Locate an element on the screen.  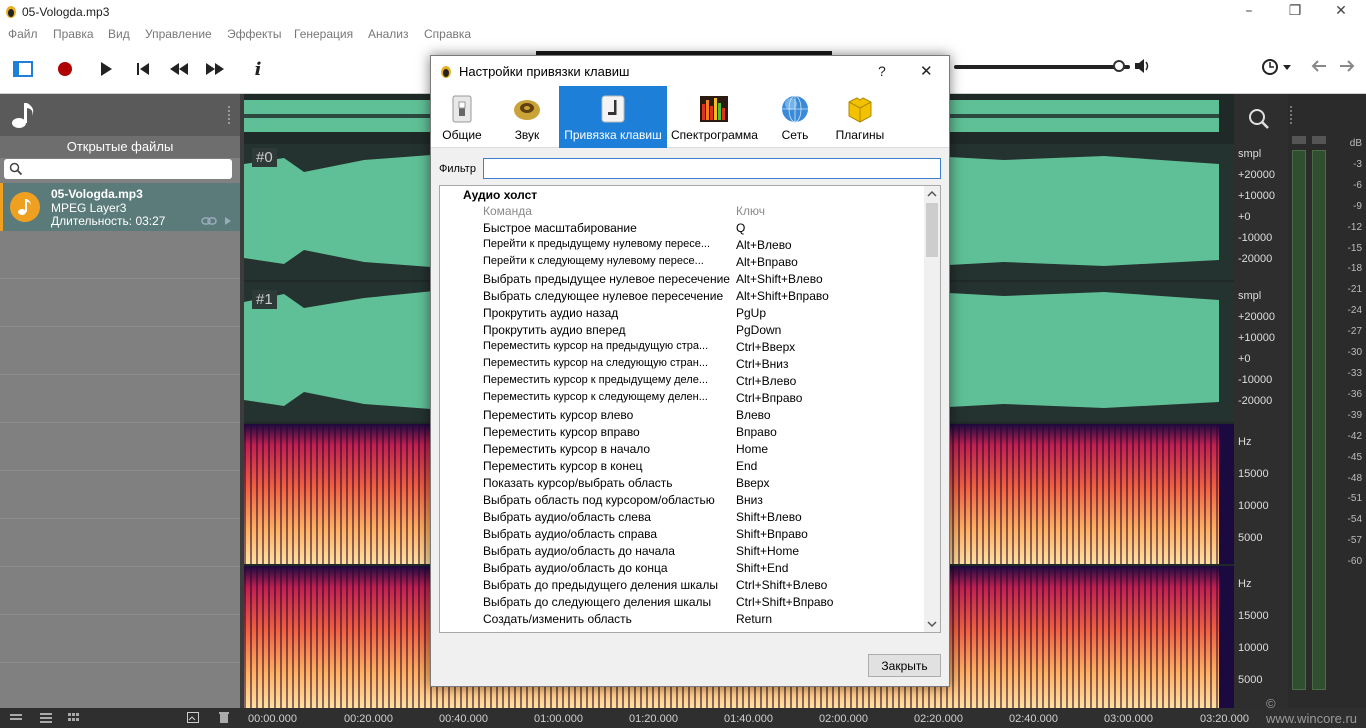
binding-row: Выбрать аудио/область до конца Shift+End is located at coordinates (682, 568).